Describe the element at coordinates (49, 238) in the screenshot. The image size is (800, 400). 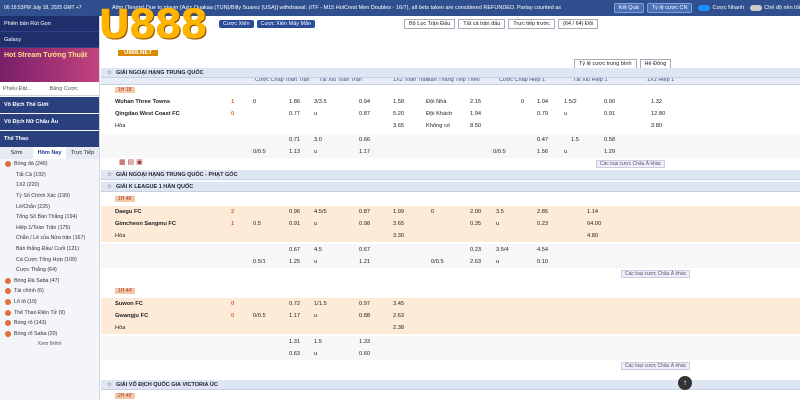
I see `sidebar-item: Chẵn / Lẻ của Nửa trận (167)` at that location.